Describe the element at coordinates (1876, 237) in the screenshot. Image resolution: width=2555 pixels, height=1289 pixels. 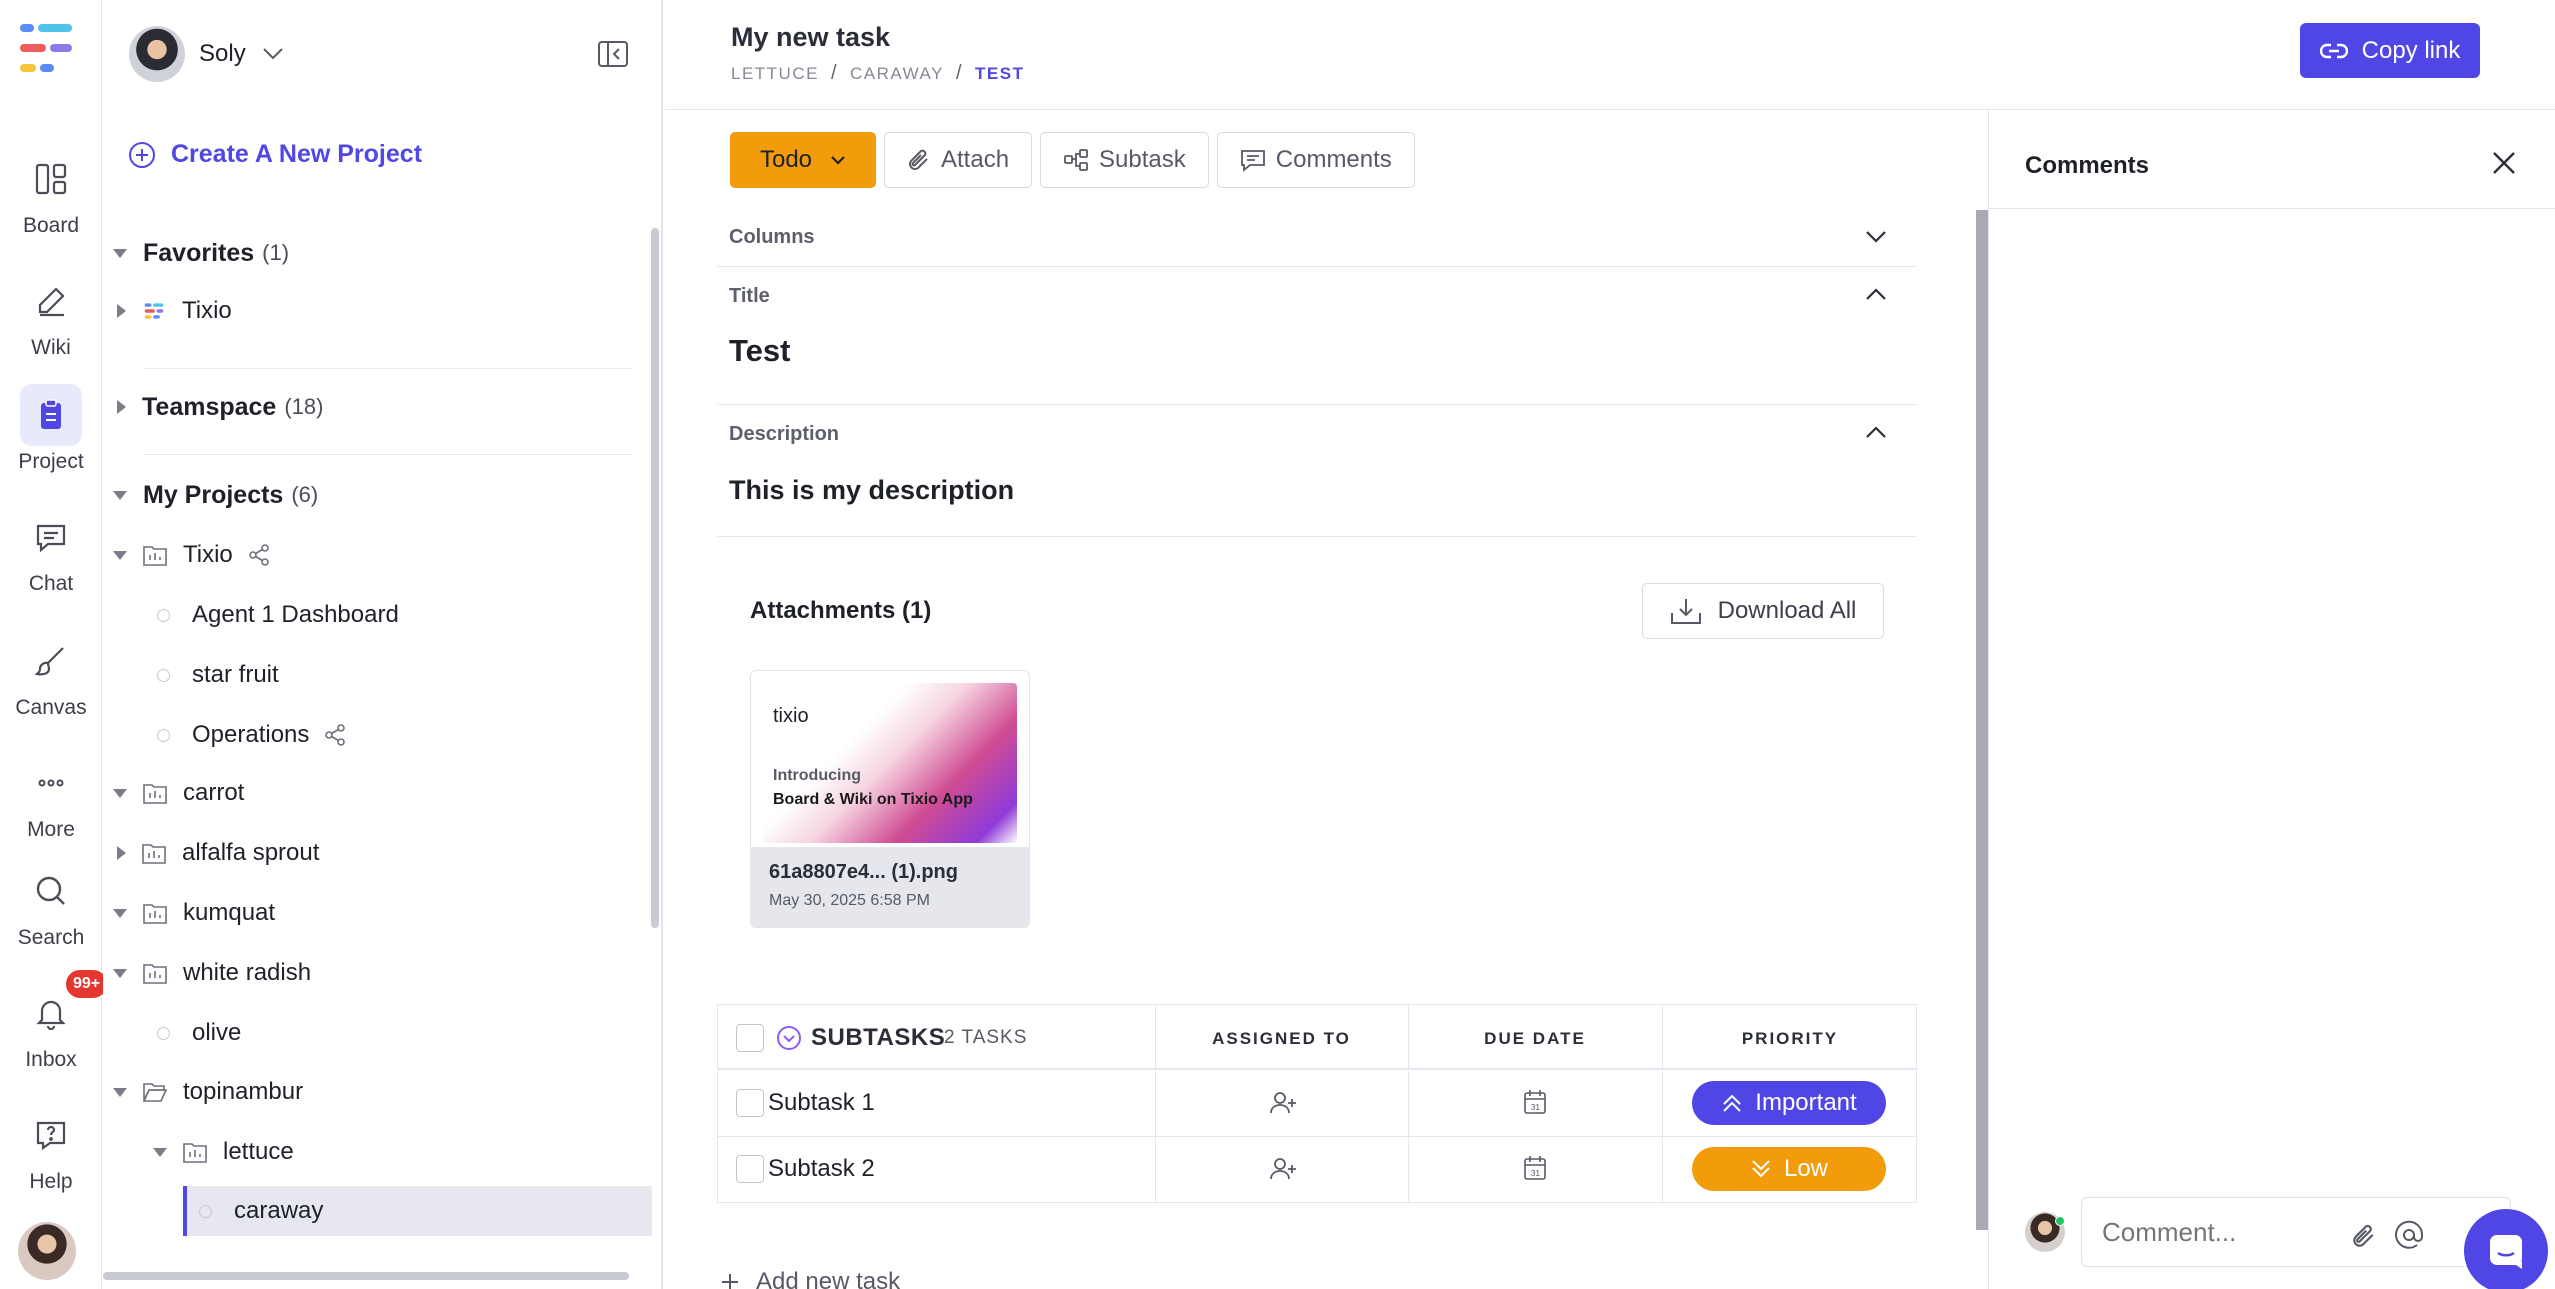
I see `chevron-down-icon` at that location.